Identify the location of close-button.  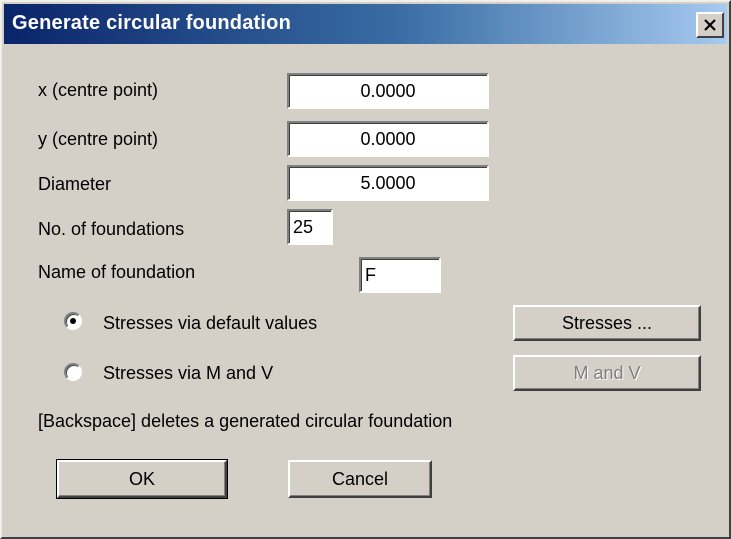
(710, 25).